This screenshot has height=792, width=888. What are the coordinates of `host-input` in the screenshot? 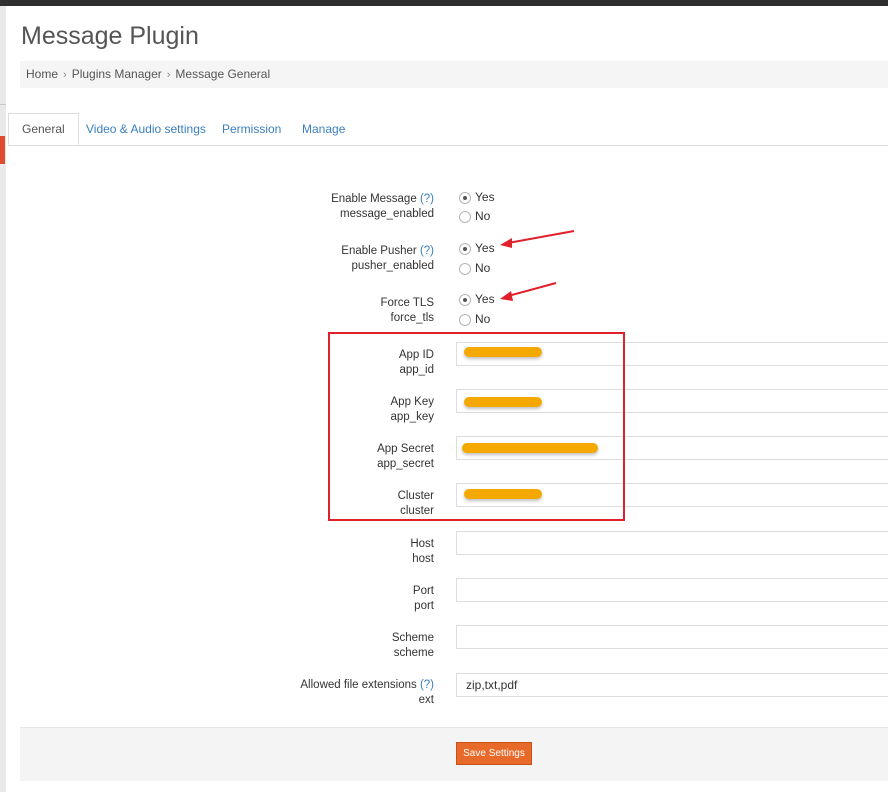 It's located at (672, 543).